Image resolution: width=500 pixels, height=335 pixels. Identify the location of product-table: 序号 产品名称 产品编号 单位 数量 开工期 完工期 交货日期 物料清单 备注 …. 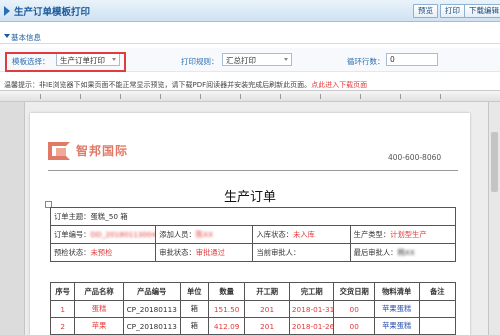
(252, 308).